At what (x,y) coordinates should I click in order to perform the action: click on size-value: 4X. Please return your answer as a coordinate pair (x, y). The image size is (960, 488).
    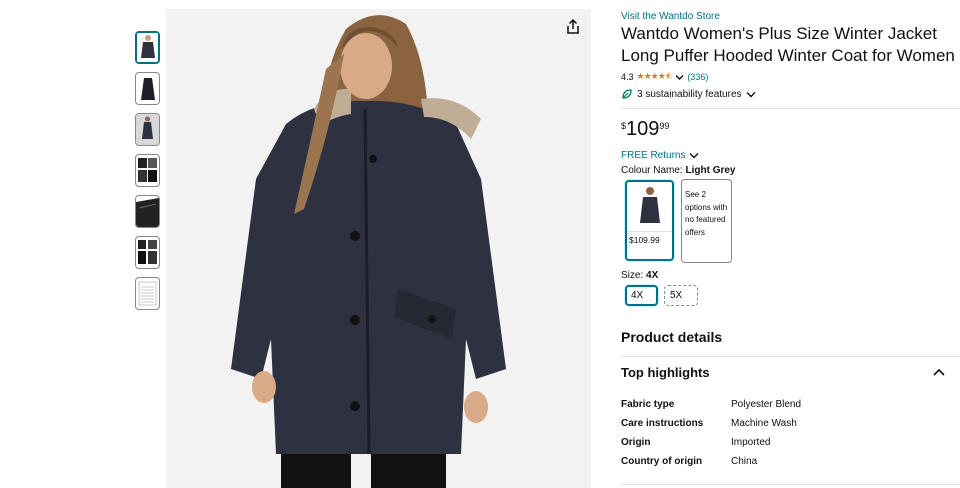
    Looking at the image, I should click on (652, 275).